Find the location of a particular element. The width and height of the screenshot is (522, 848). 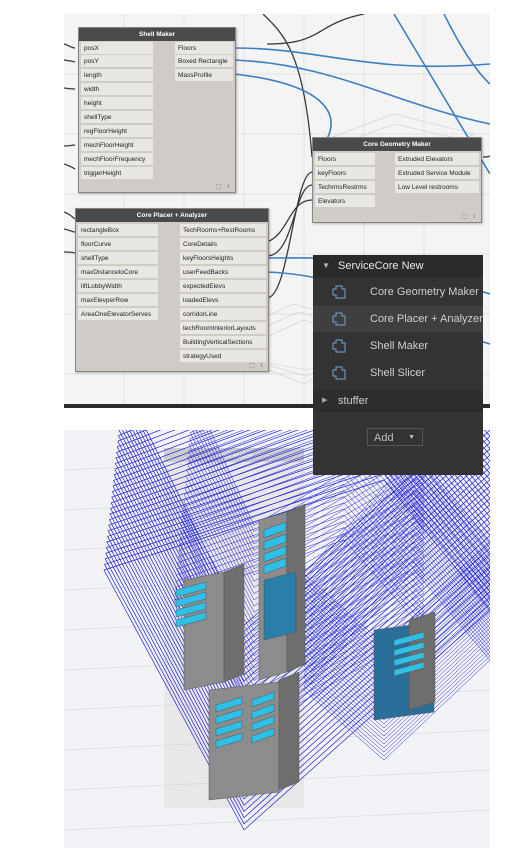

input-port: TechrmsRestrms is located at coordinates (345, 187).